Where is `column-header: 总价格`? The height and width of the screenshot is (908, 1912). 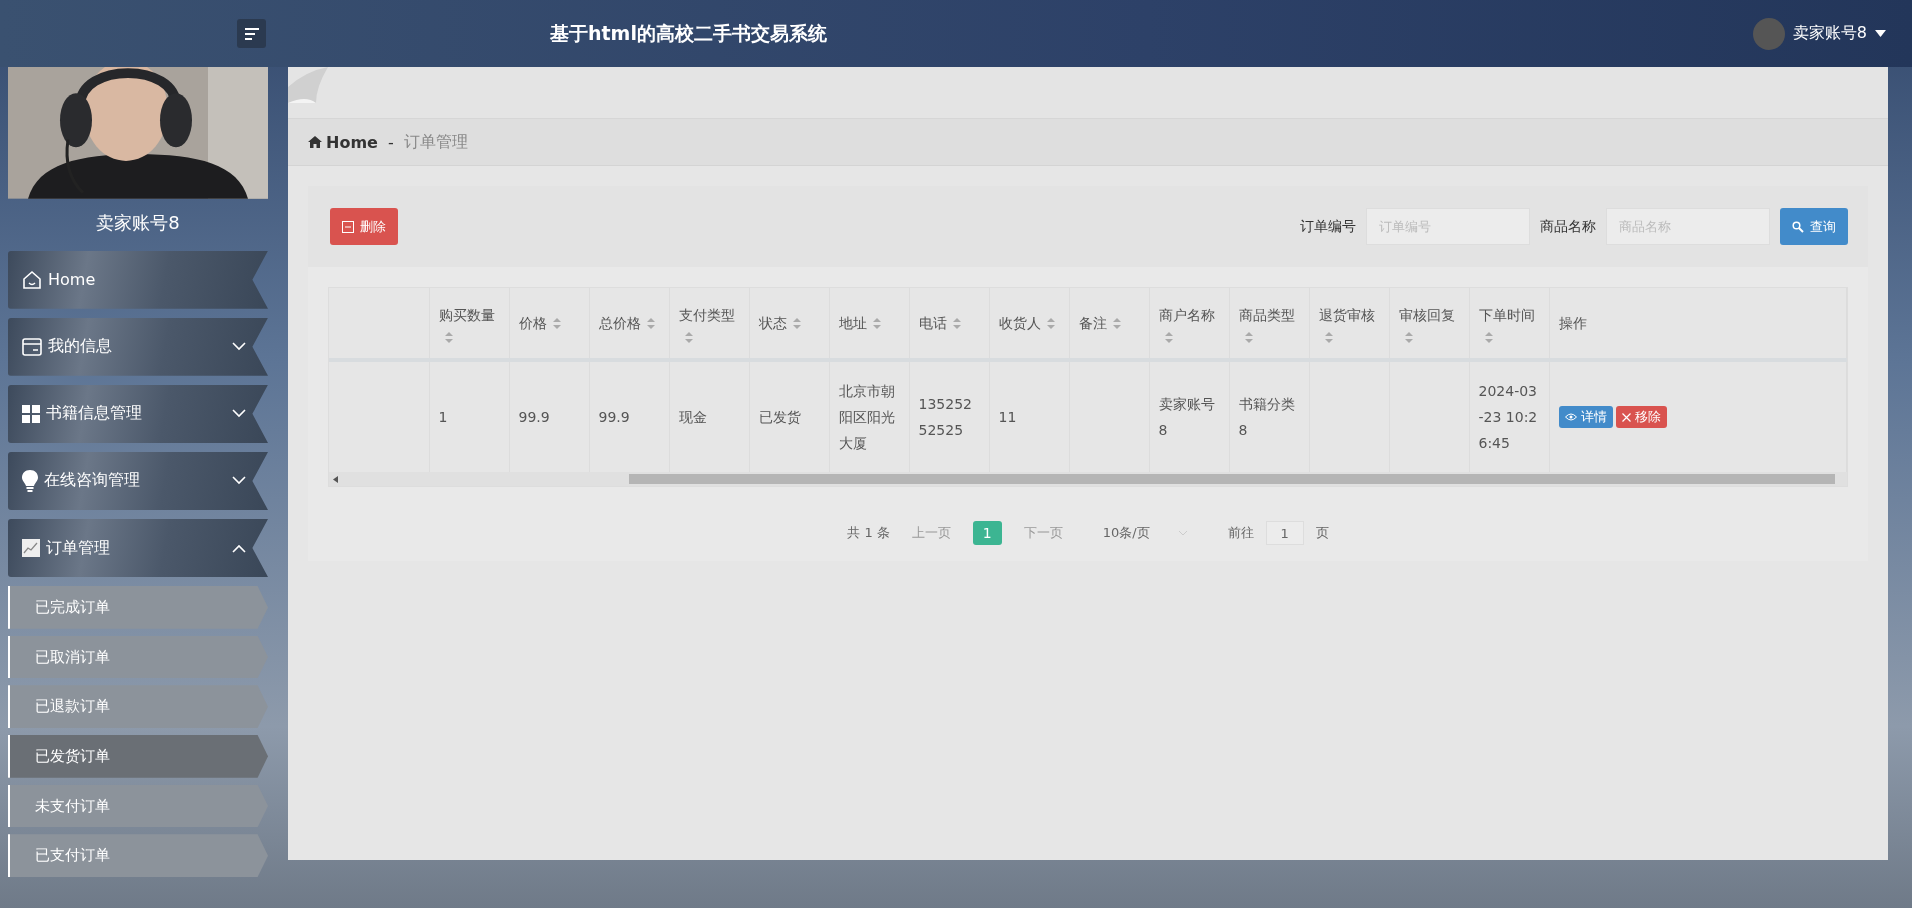 column-header: 总价格 is located at coordinates (619, 323).